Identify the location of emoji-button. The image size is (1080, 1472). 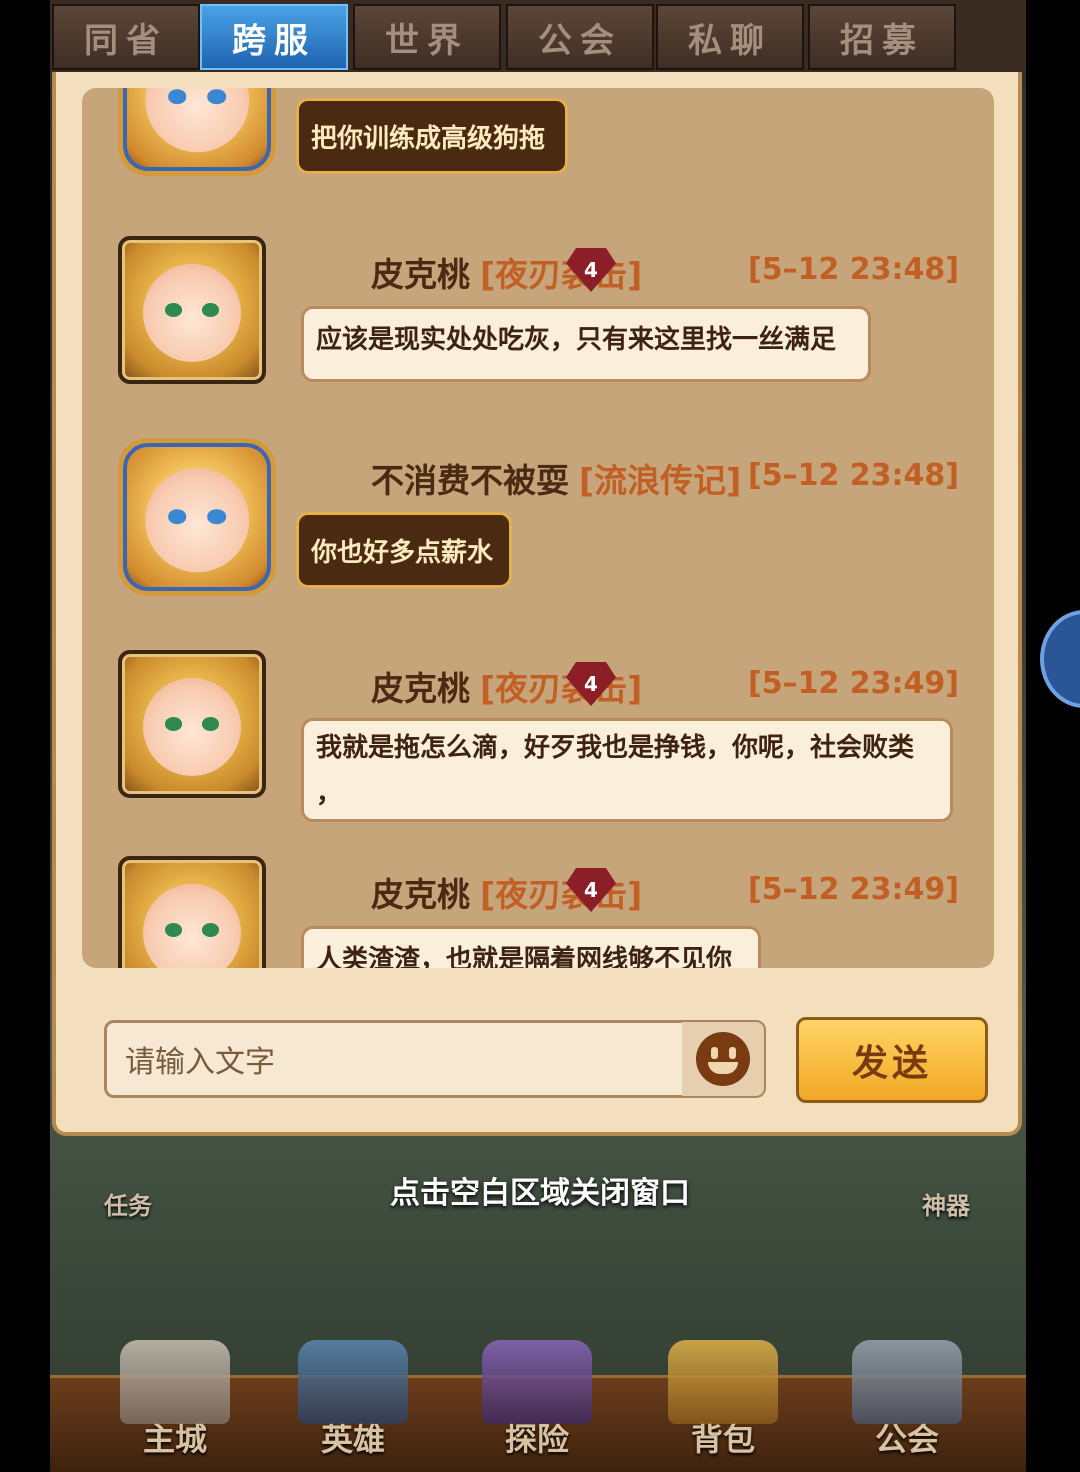
(723, 1059).